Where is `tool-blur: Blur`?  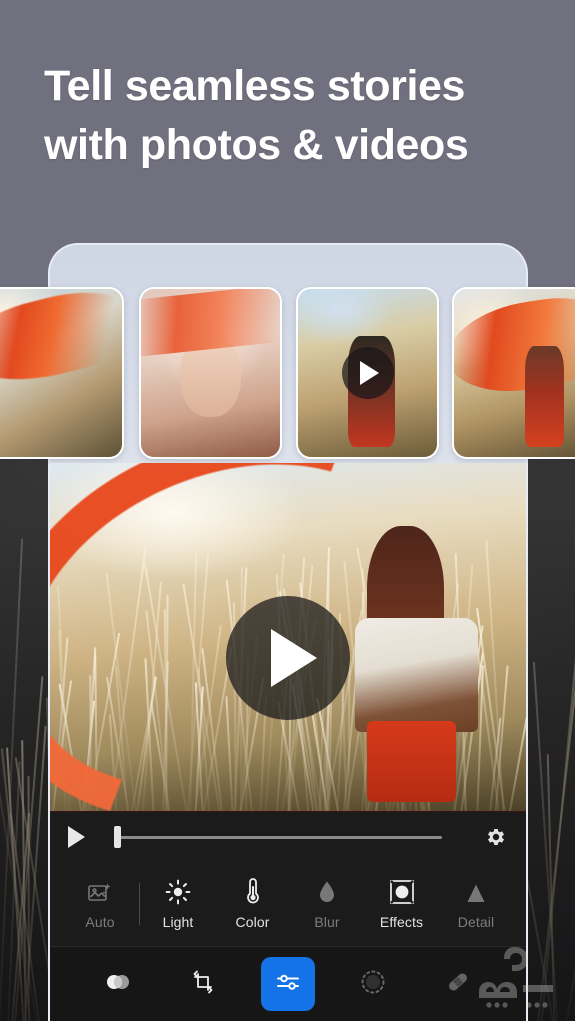
tool-blur: Blur is located at coordinates (327, 903).